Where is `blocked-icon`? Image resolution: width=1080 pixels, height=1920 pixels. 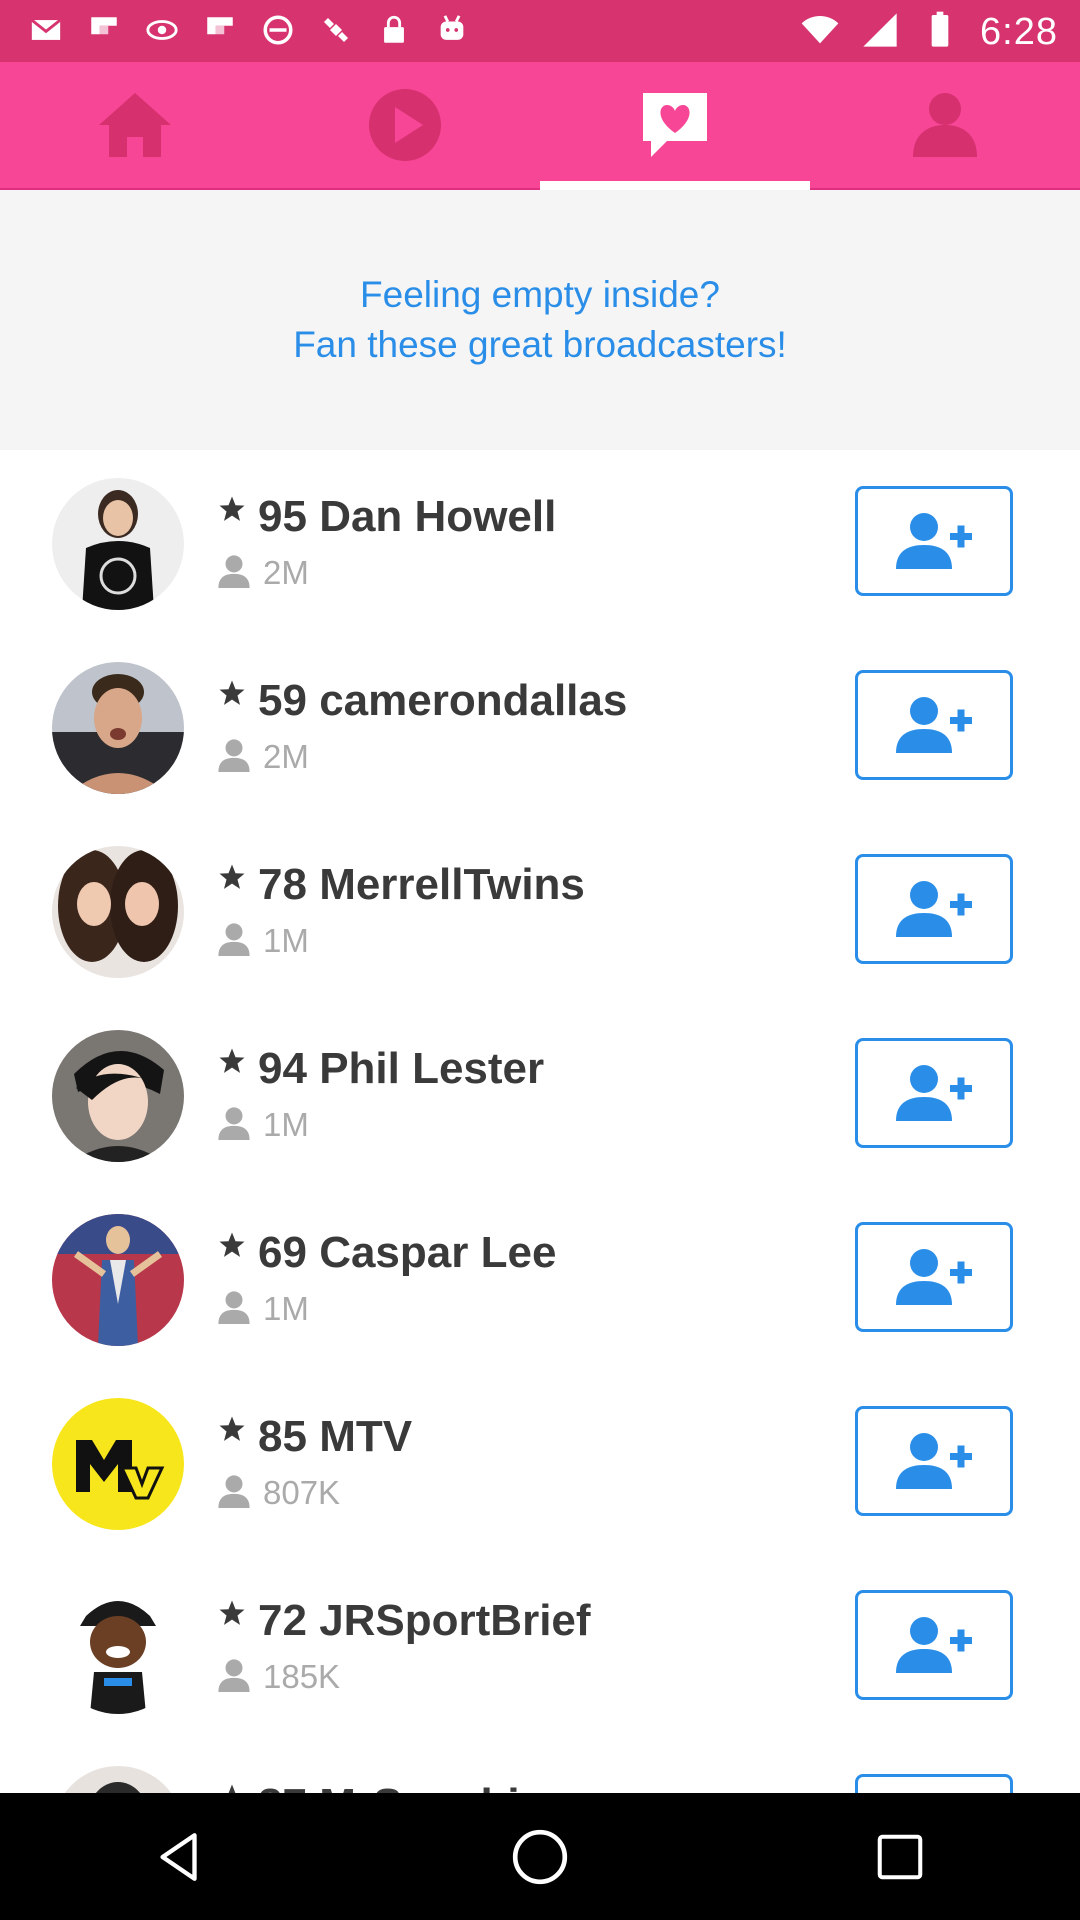 blocked-icon is located at coordinates (278, 30).